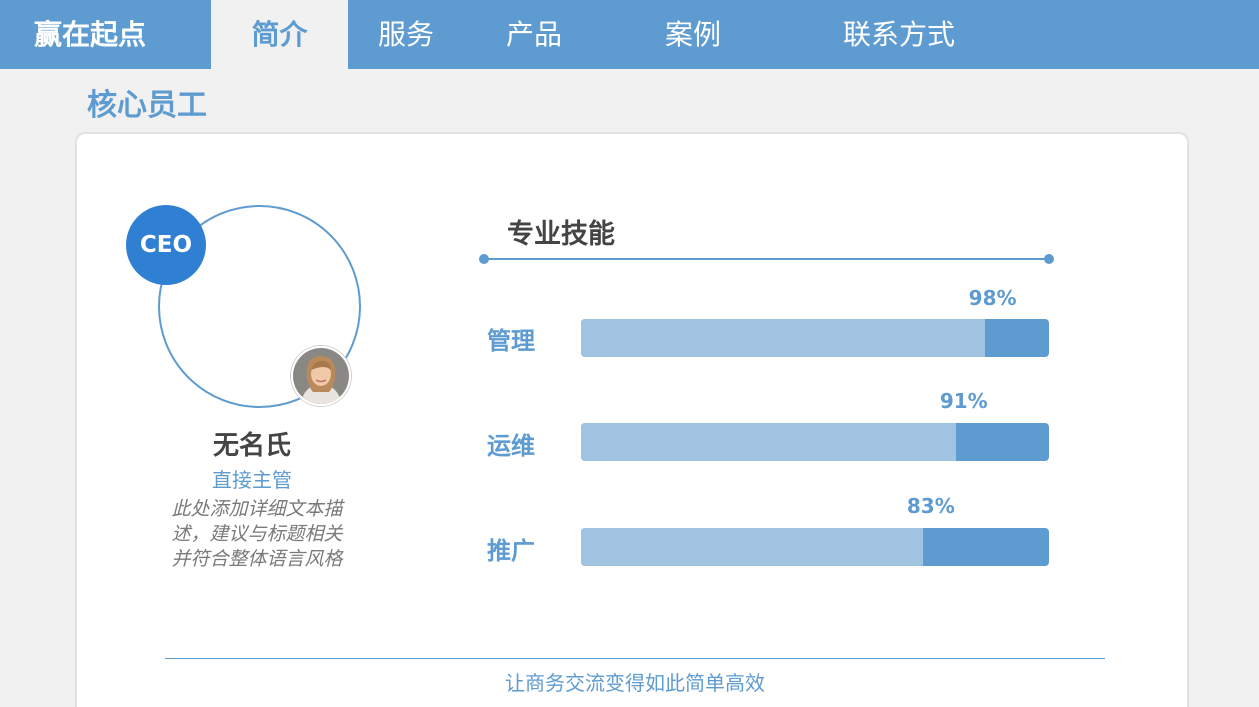  What do you see at coordinates (511, 551) in the screenshot?
I see `skill-label: 推广` at bounding box center [511, 551].